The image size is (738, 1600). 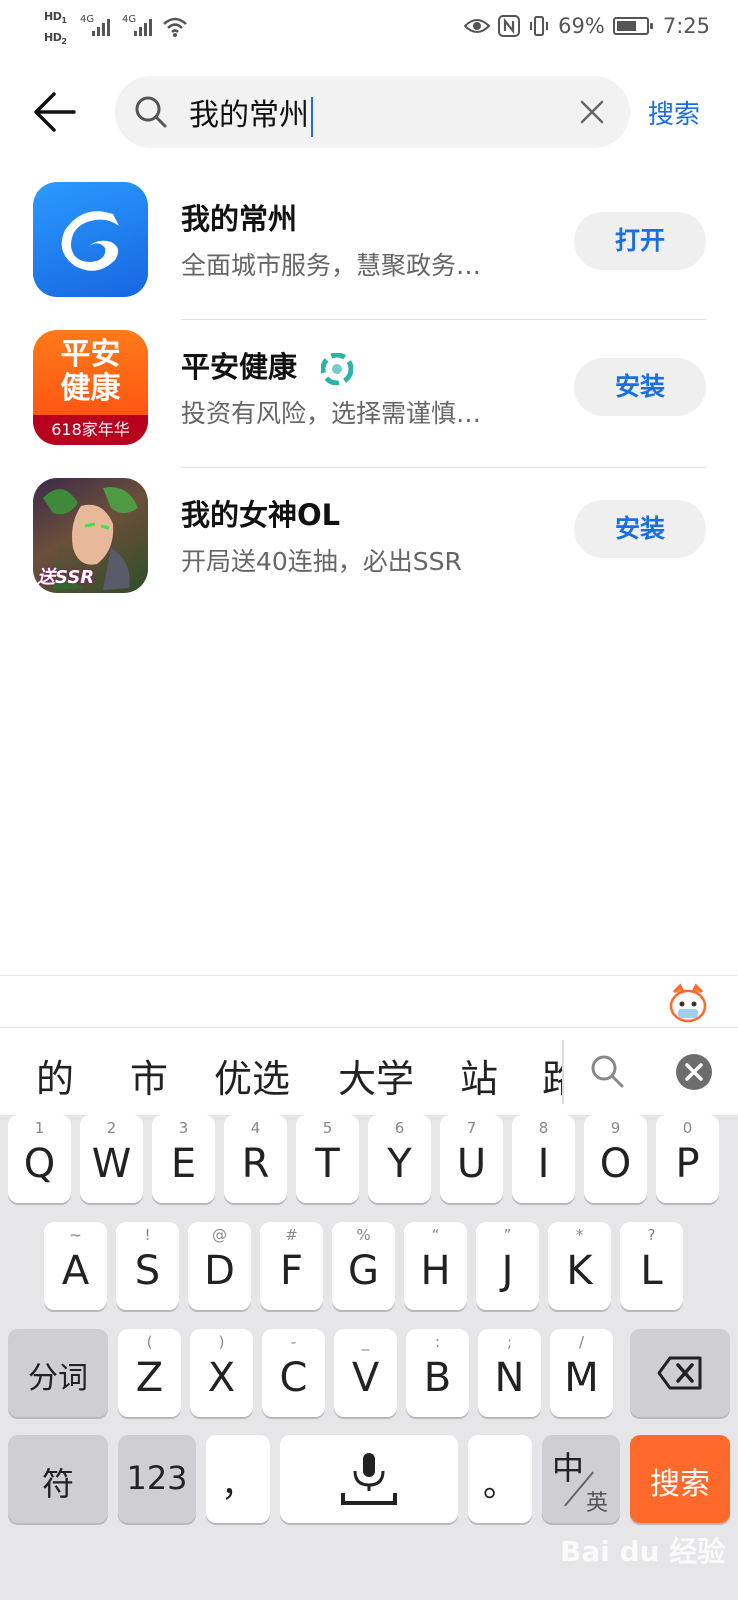 What do you see at coordinates (372, 112) in the screenshot?
I see `search-input: 我的常州` at bounding box center [372, 112].